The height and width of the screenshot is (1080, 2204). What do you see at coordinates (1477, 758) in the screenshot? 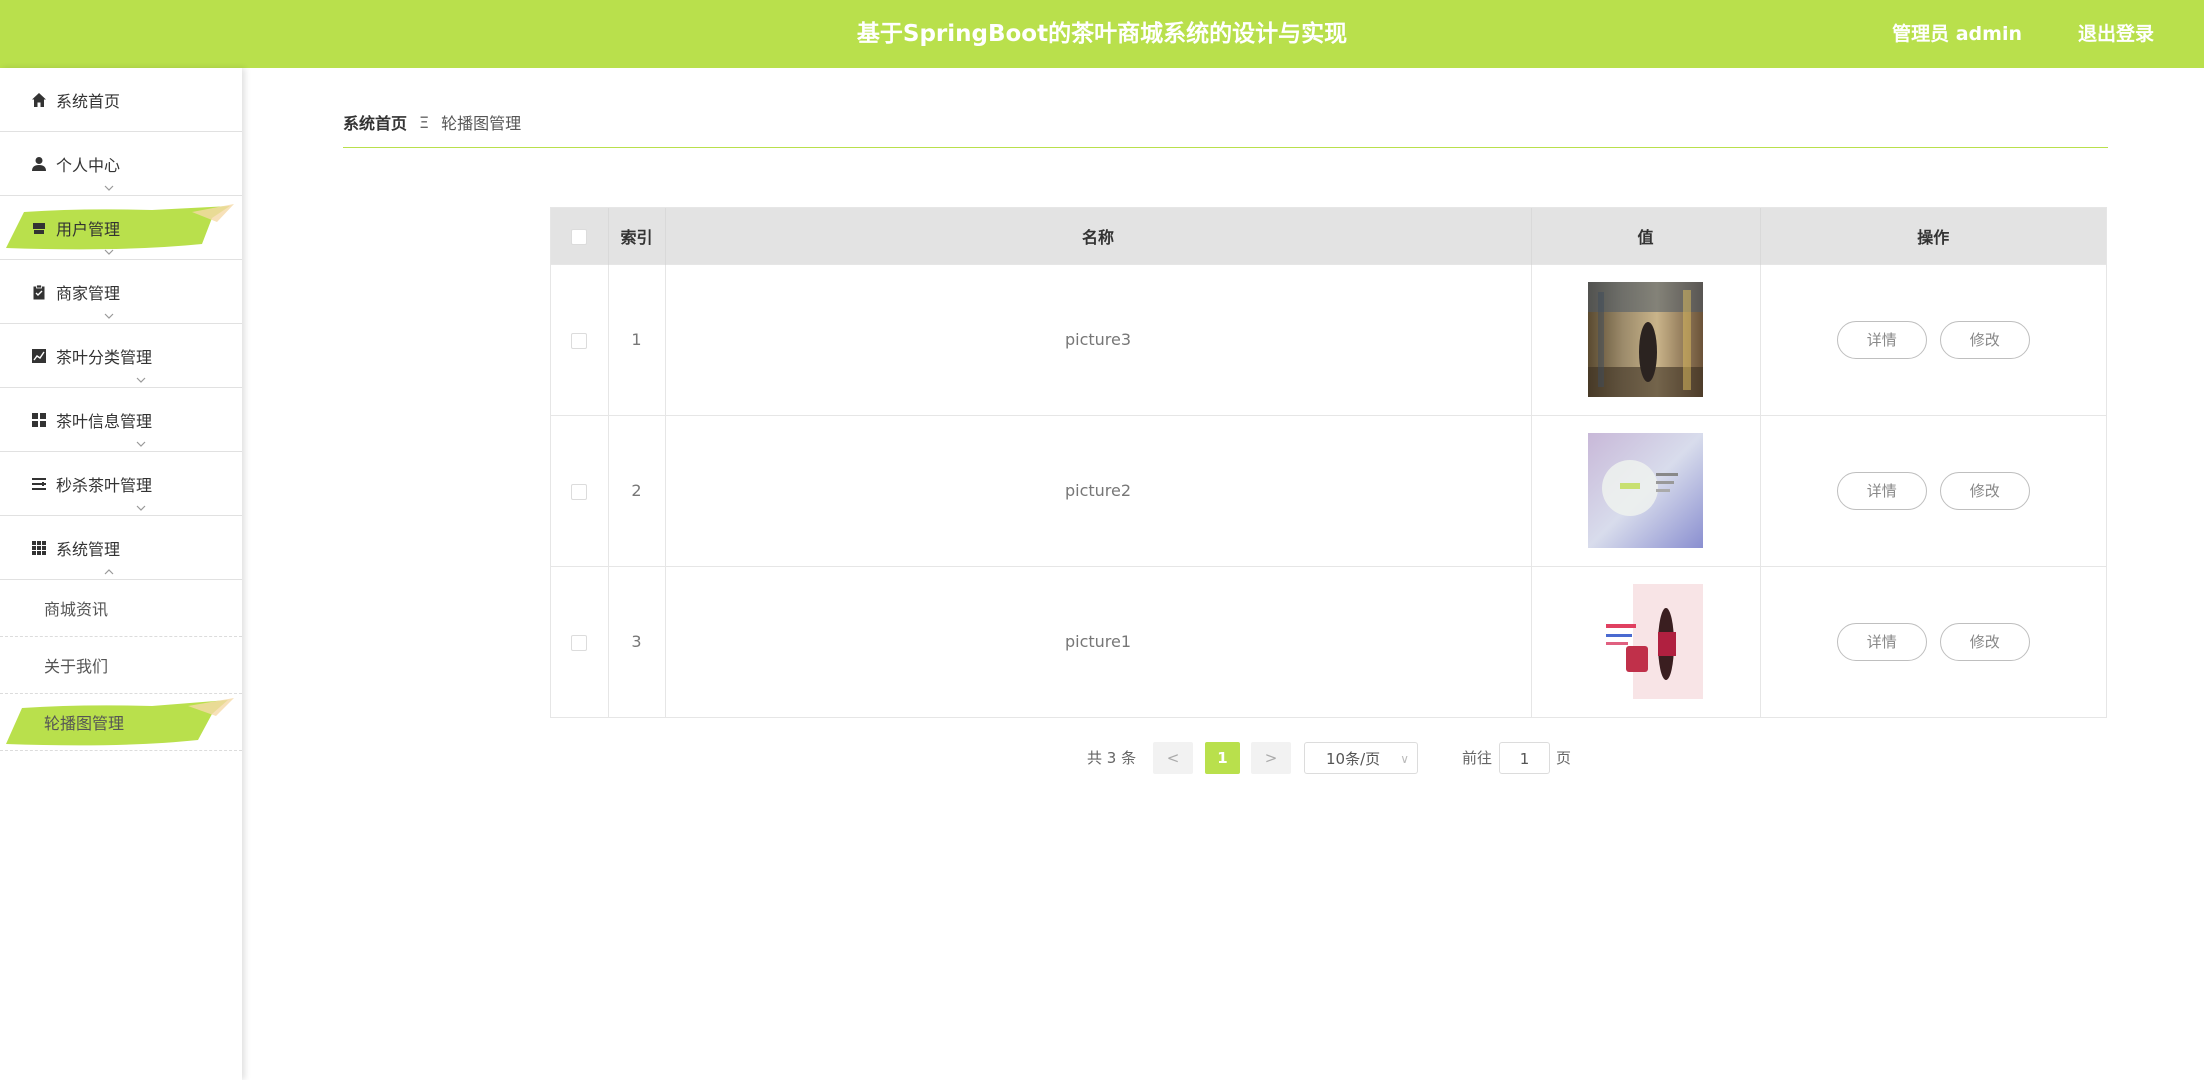
I see `pagination-goto-label: 前往` at bounding box center [1477, 758].